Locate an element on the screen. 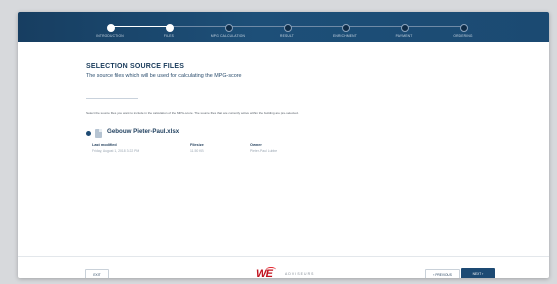  step-introduction: Introduction is located at coordinates (110, 27).